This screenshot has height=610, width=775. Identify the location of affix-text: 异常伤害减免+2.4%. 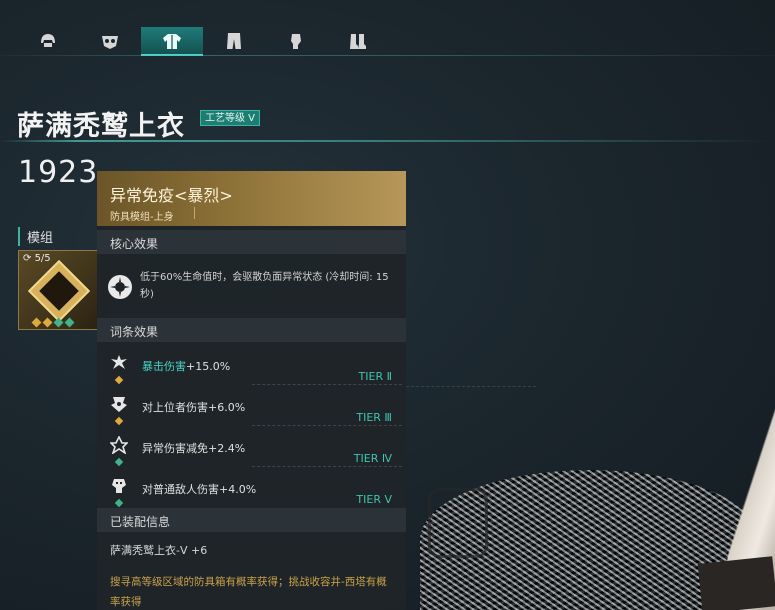
(193, 448).